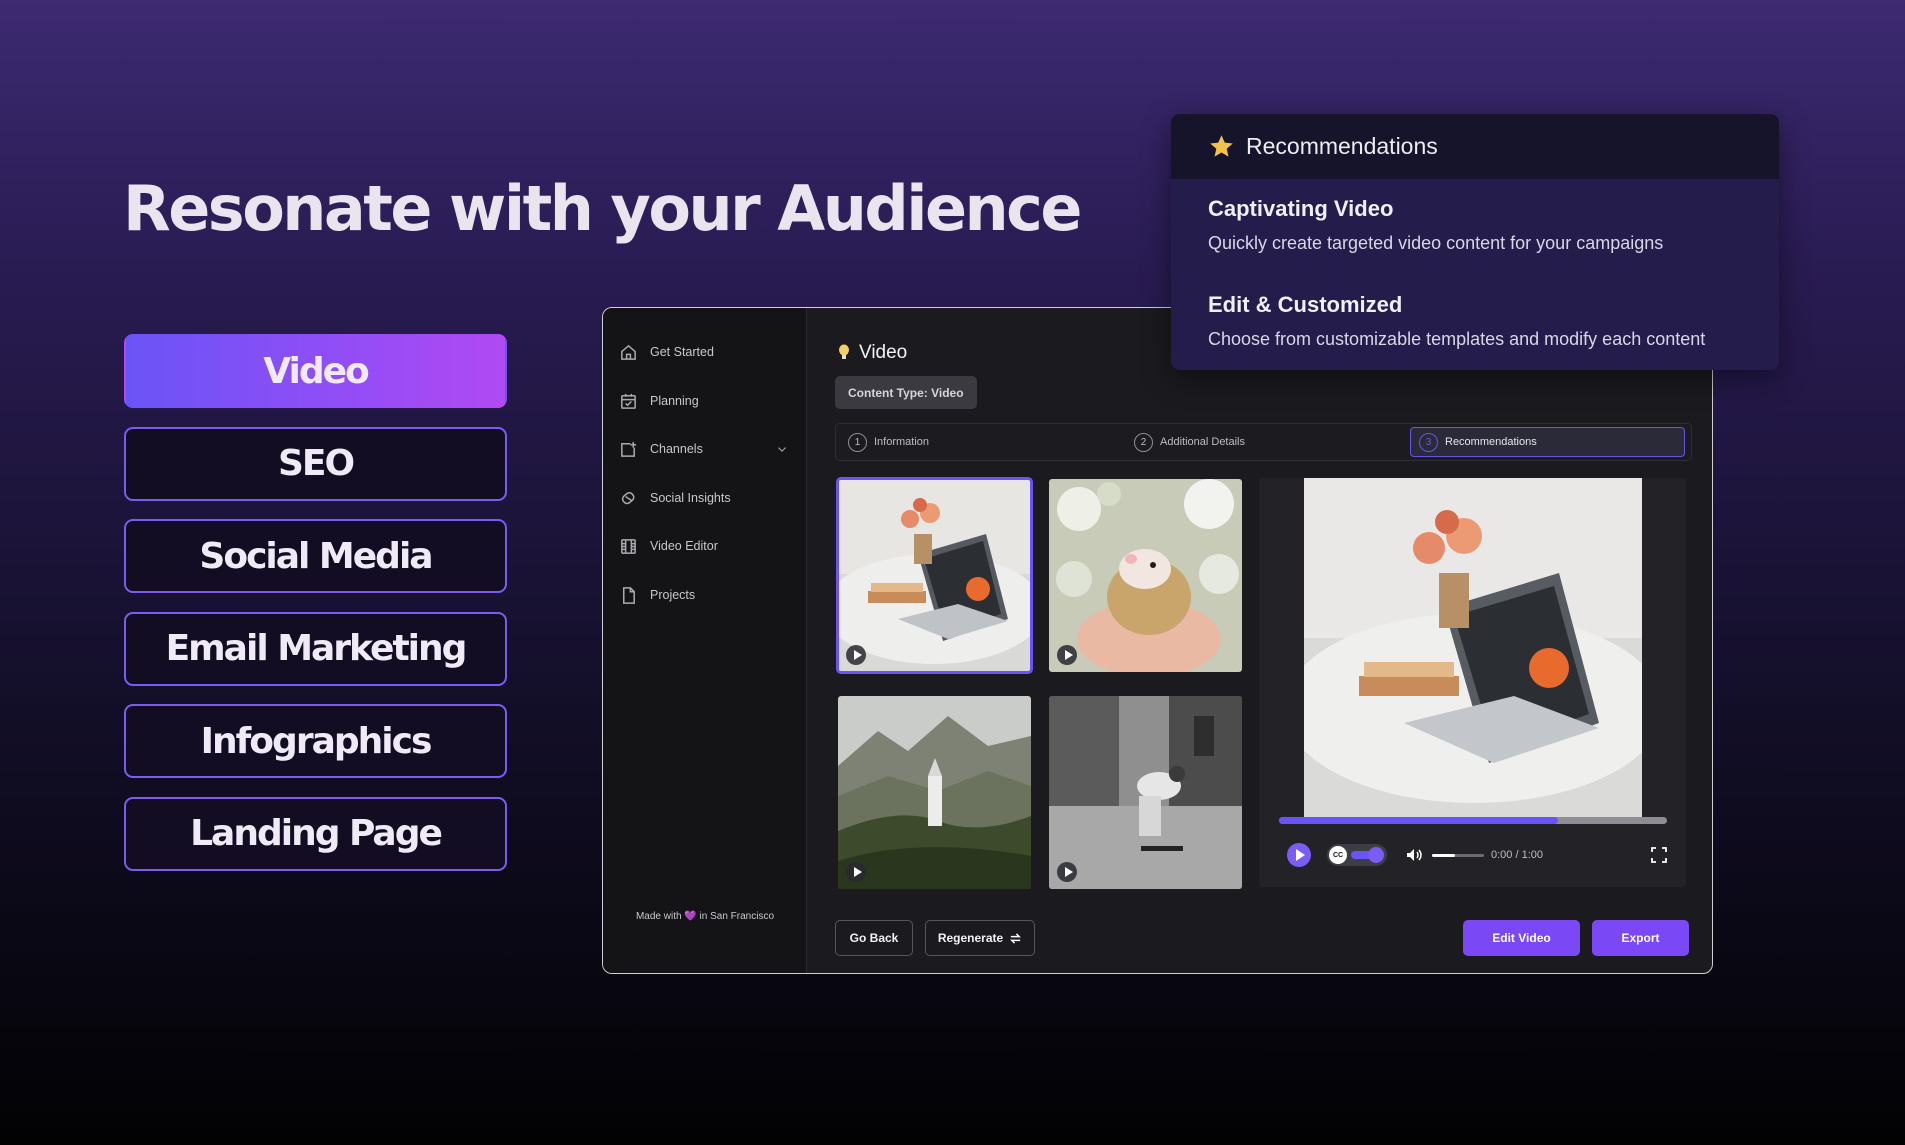  Describe the element at coordinates (704, 595) in the screenshot. I see `sidebar-item-projects: Projects` at that location.